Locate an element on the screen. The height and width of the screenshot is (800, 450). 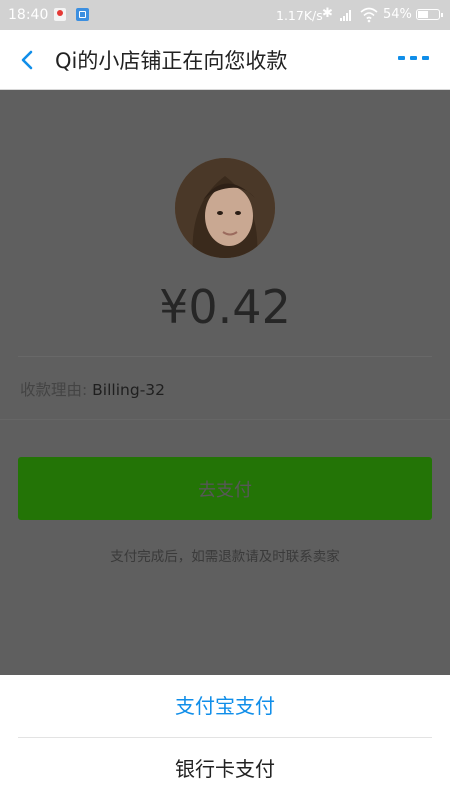
pay-button: 去支付 is located at coordinates (225, 488).